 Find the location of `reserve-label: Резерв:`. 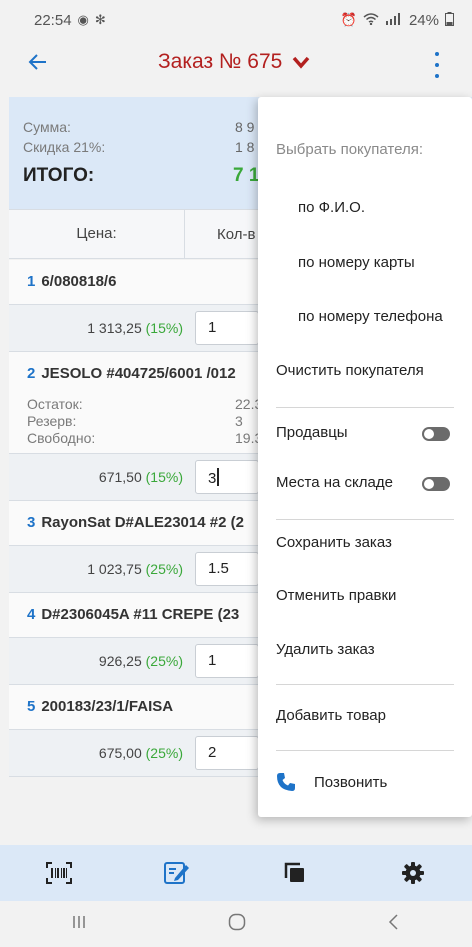

reserve-label: Резерв: is located at coordinates (52, 421).